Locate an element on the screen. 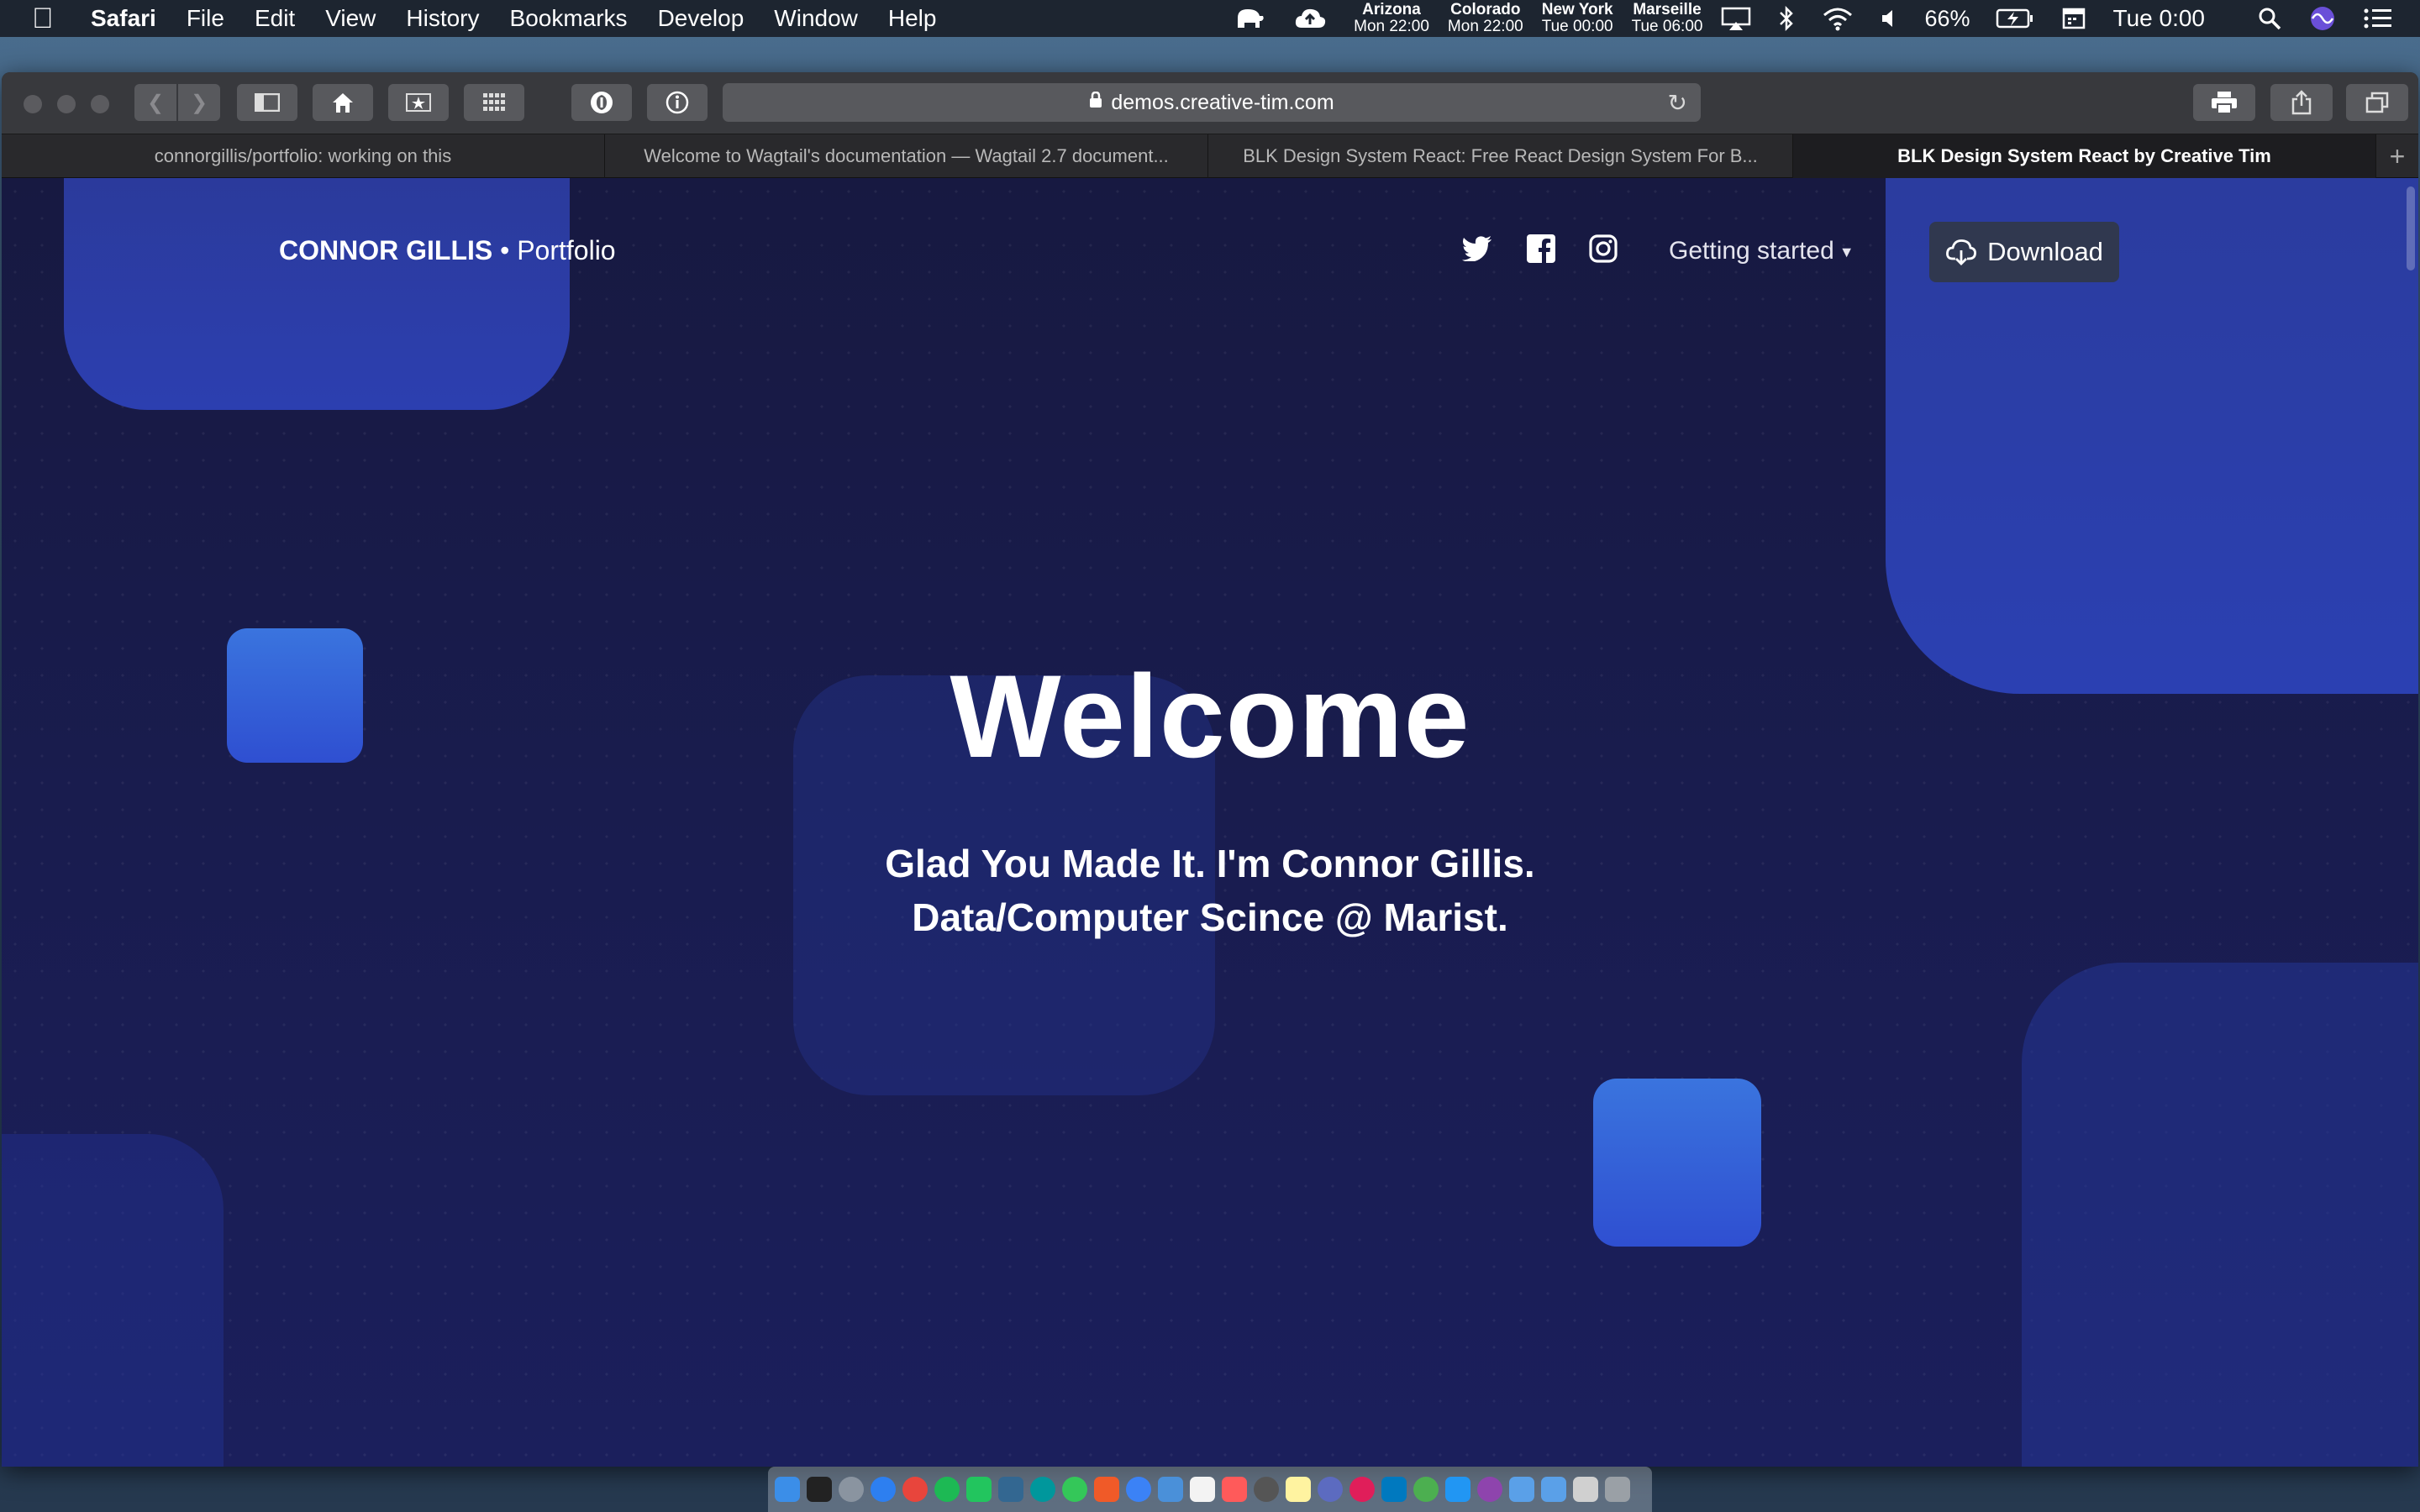  tabs-icon is located at coordinates (2377, 102).